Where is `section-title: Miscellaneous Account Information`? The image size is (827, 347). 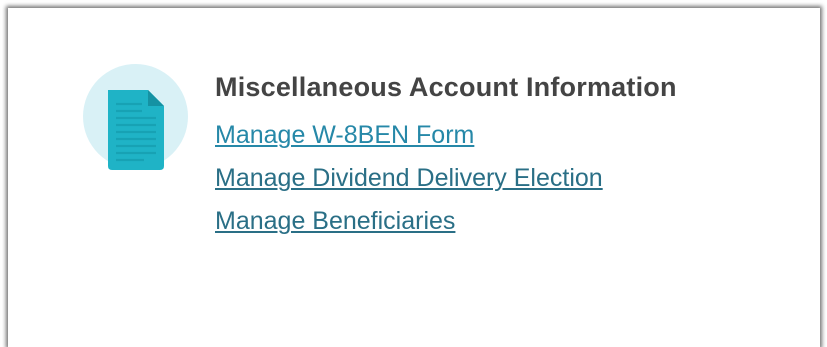 section-title: Miscellaneous Account Information is located at coordinates (446, 87).